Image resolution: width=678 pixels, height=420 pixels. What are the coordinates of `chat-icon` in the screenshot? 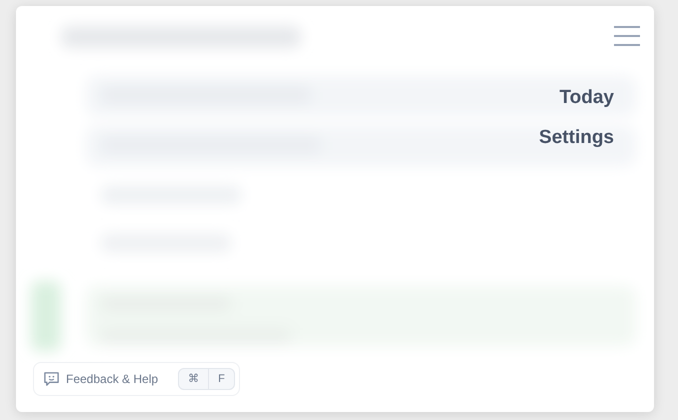 It's located at (51, 379).